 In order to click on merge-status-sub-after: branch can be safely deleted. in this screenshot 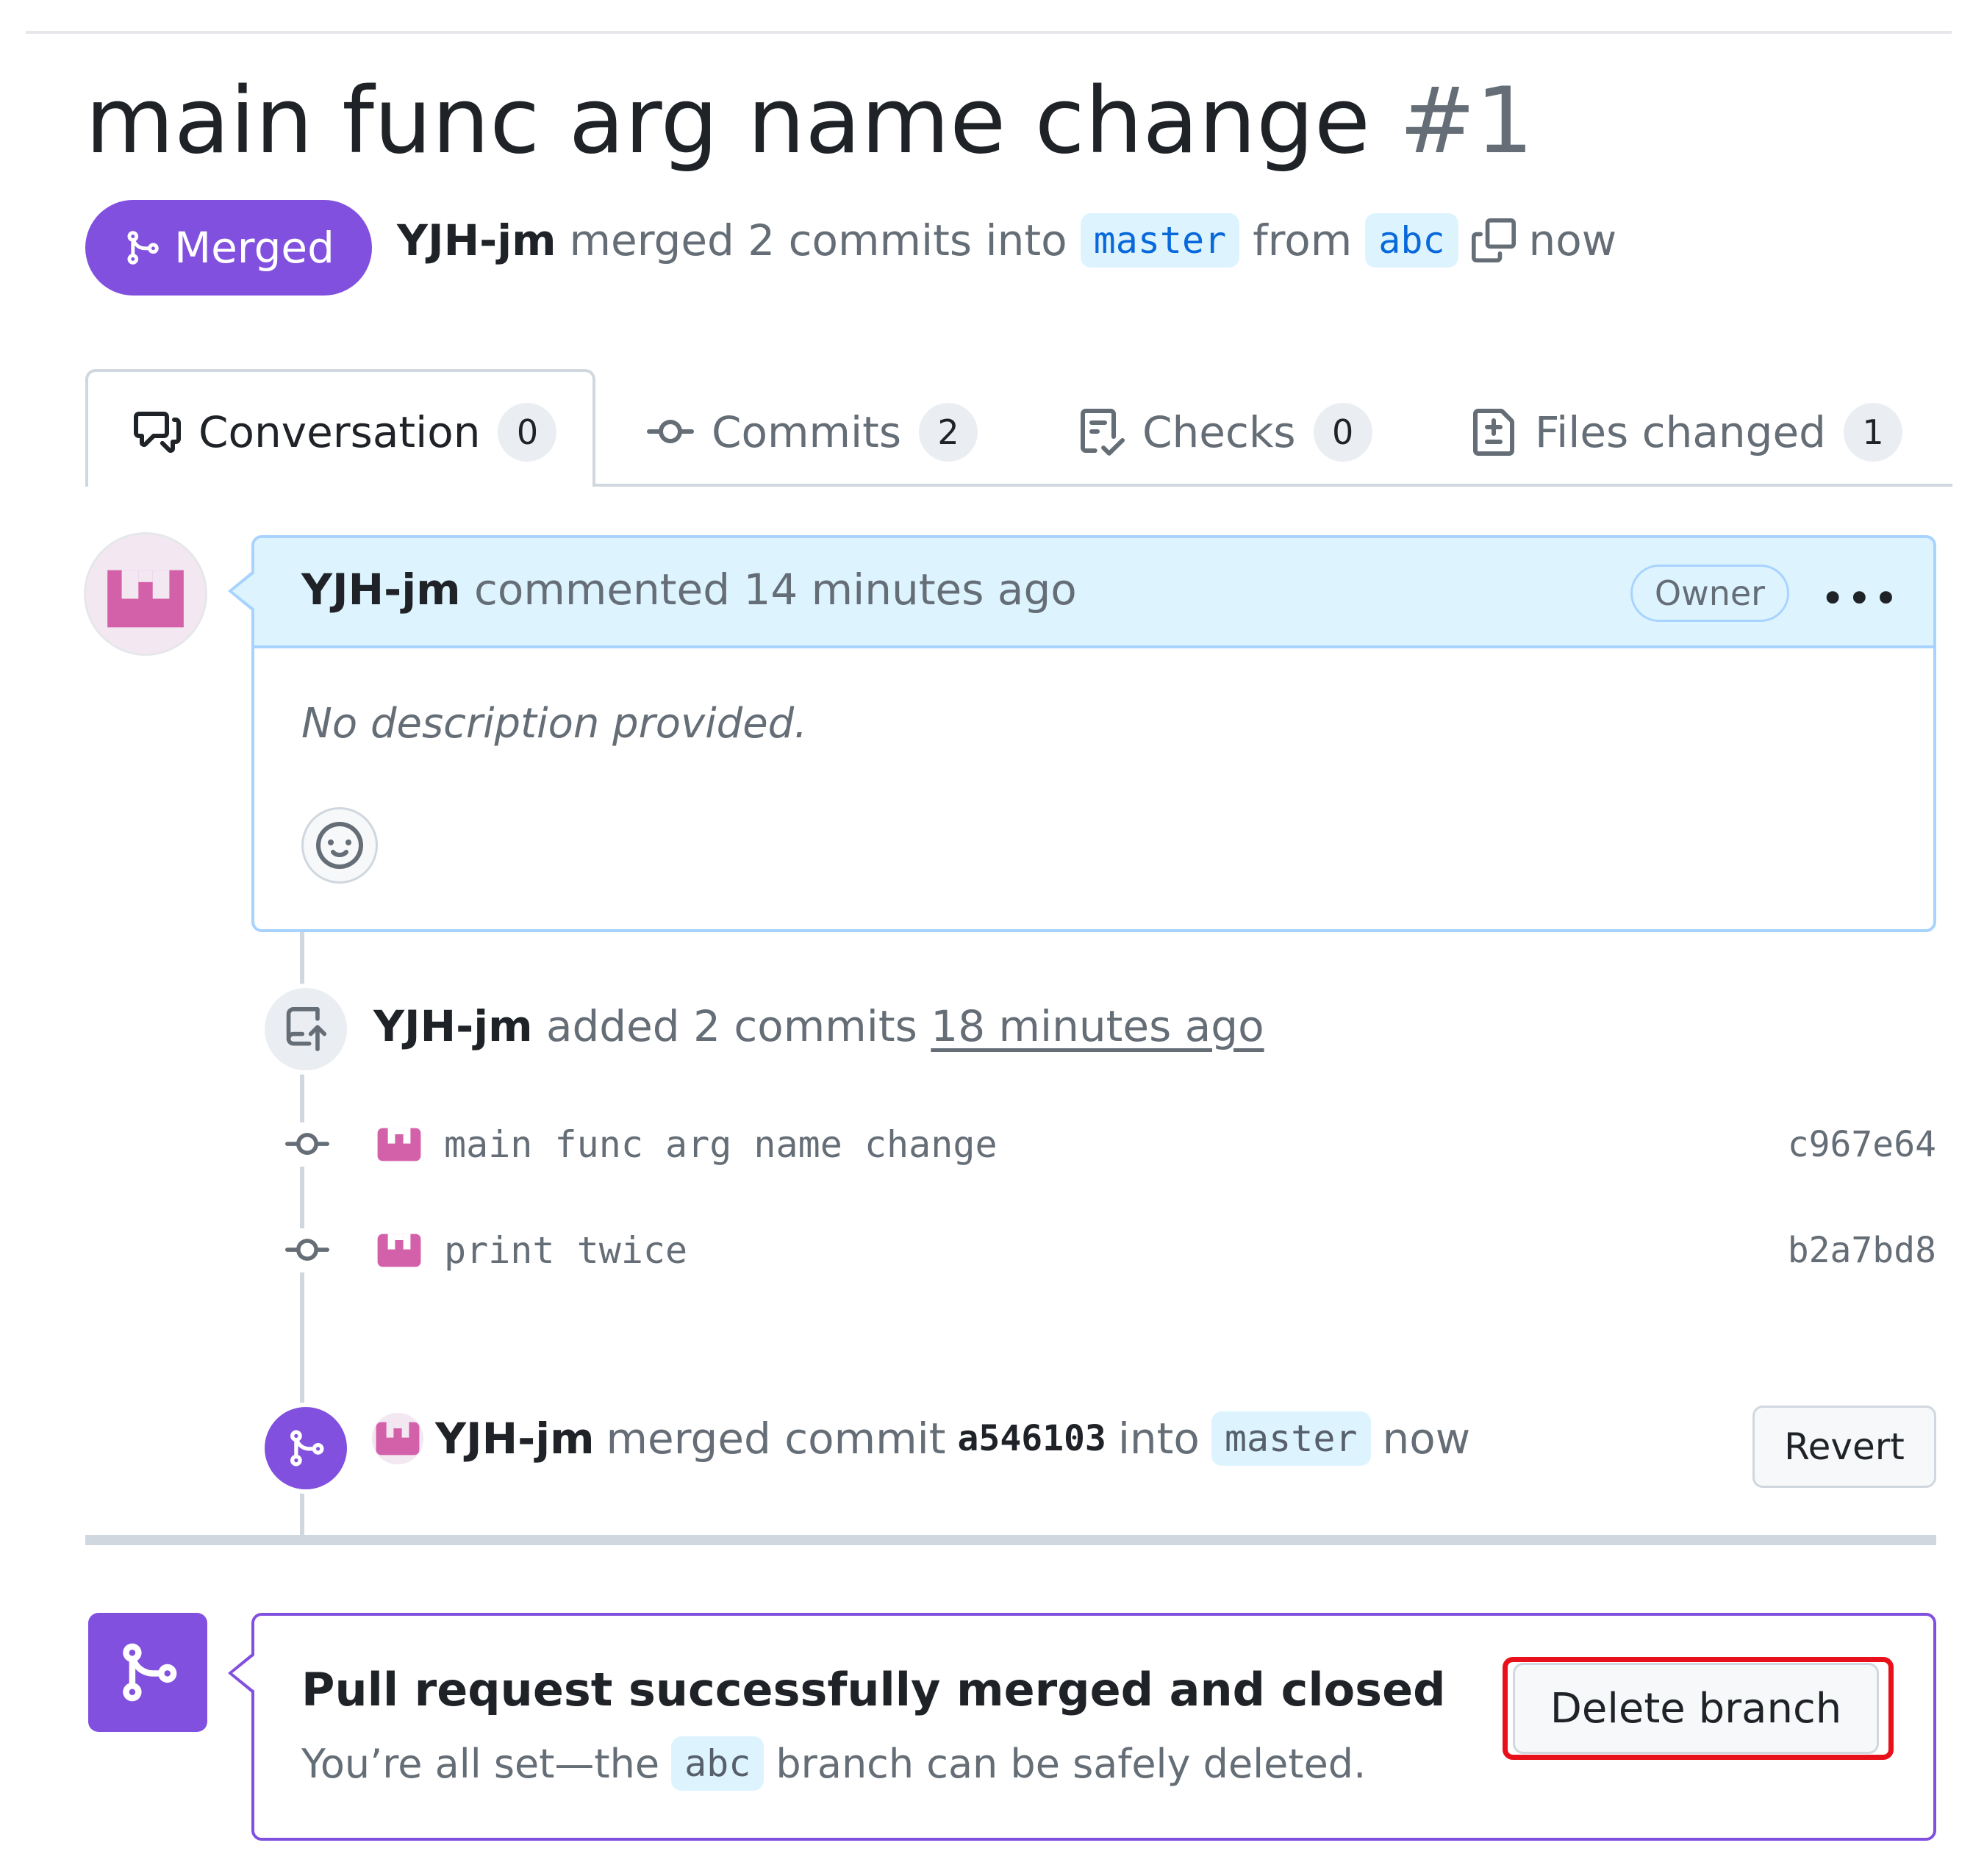, I will do `click(1071, 1764)`.